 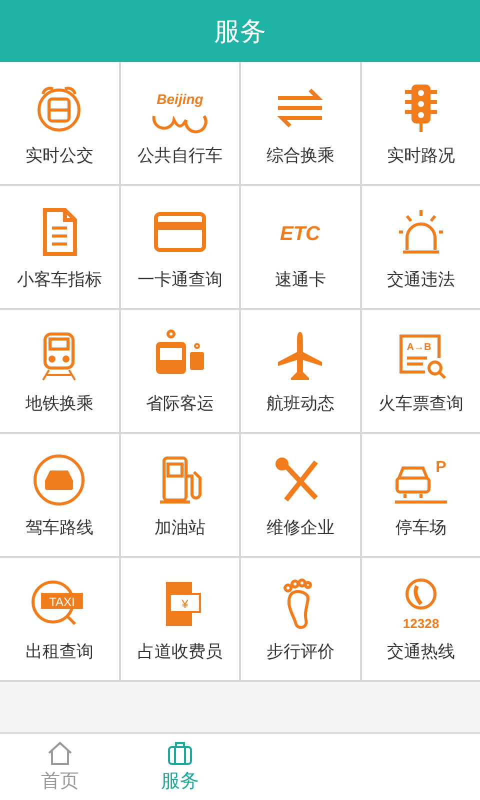 What do you see at coordinates (179, 123) in the screenshot?
I see `service-tile: Beijing 公共自行车` at bounding box center [179, 123].